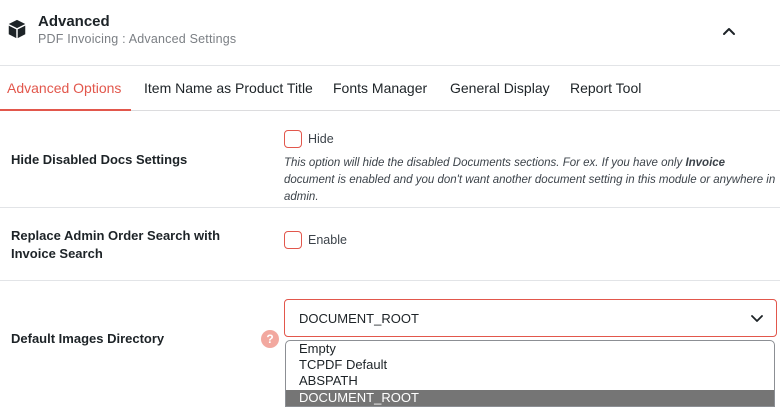 The image size is (780, 407). I want to click on option-document-root: DOCUMENT_ROOT, so click(530, 398).